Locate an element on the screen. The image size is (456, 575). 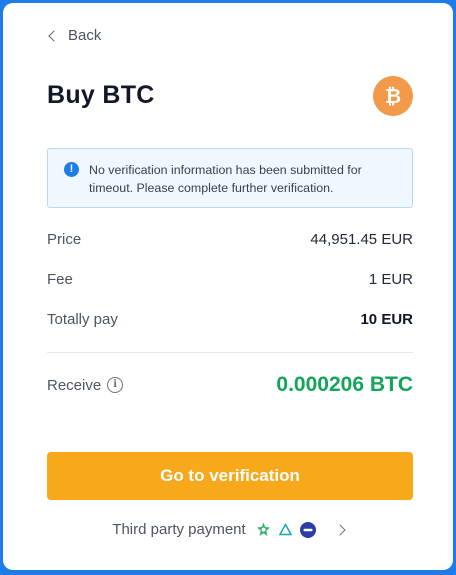
receive-row: Receive i 0.000206 BTC is located at coordinates (230, 385).